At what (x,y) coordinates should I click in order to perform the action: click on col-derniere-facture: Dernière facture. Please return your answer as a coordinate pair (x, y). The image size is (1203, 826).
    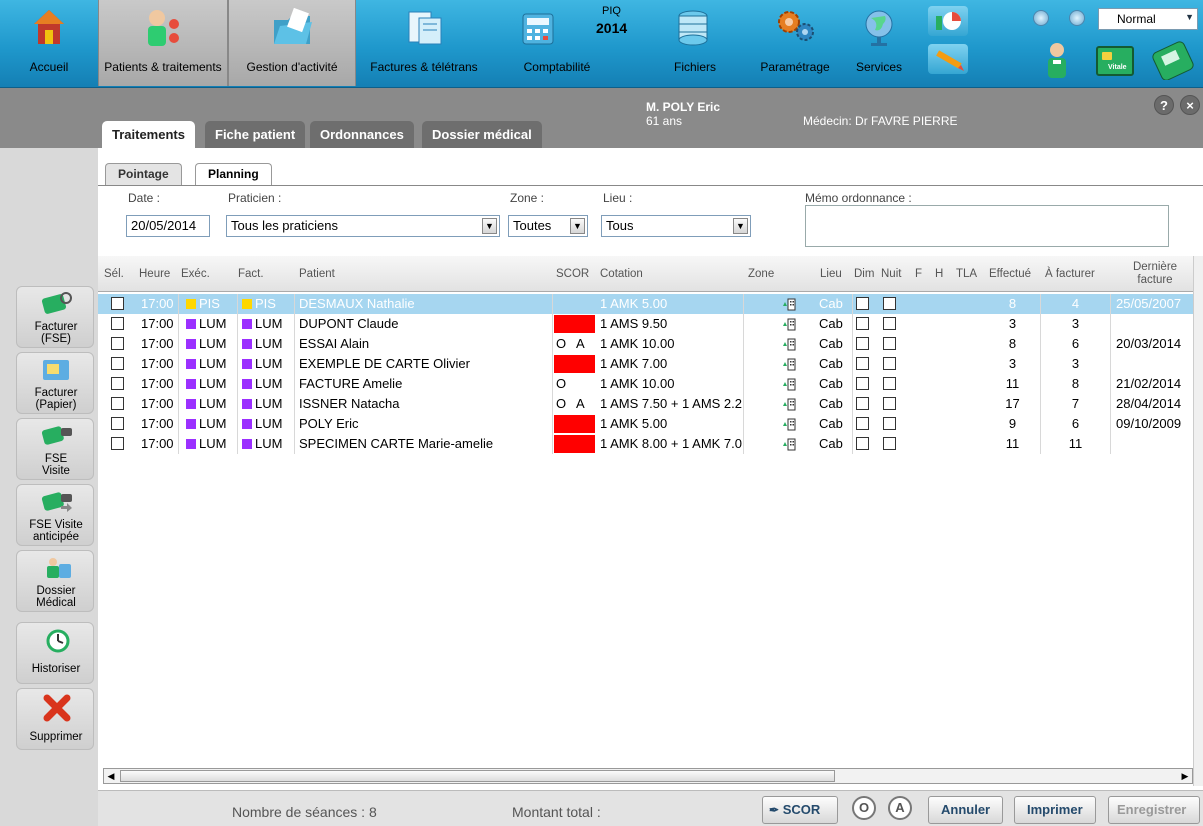
    Looking at the image, I should click on (1155, 274).